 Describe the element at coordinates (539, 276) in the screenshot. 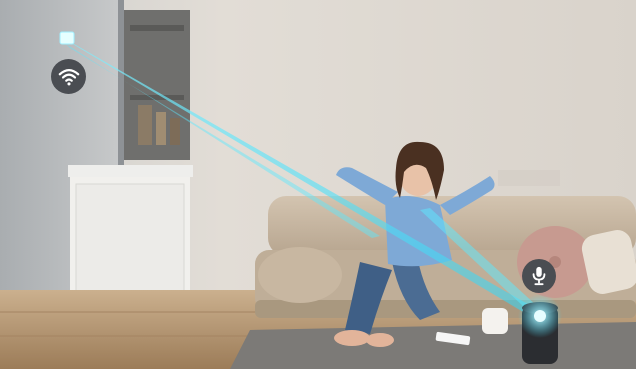

I see `microphone-icon` at that location.